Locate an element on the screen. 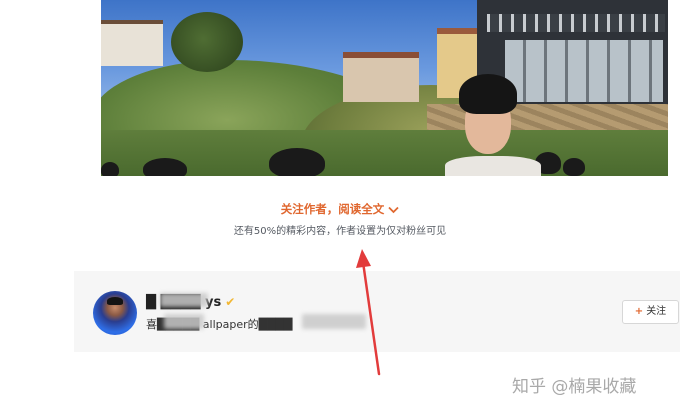 This screenshot has height=413, width=680. annotation-arrow is located at coordinates (368, 312).